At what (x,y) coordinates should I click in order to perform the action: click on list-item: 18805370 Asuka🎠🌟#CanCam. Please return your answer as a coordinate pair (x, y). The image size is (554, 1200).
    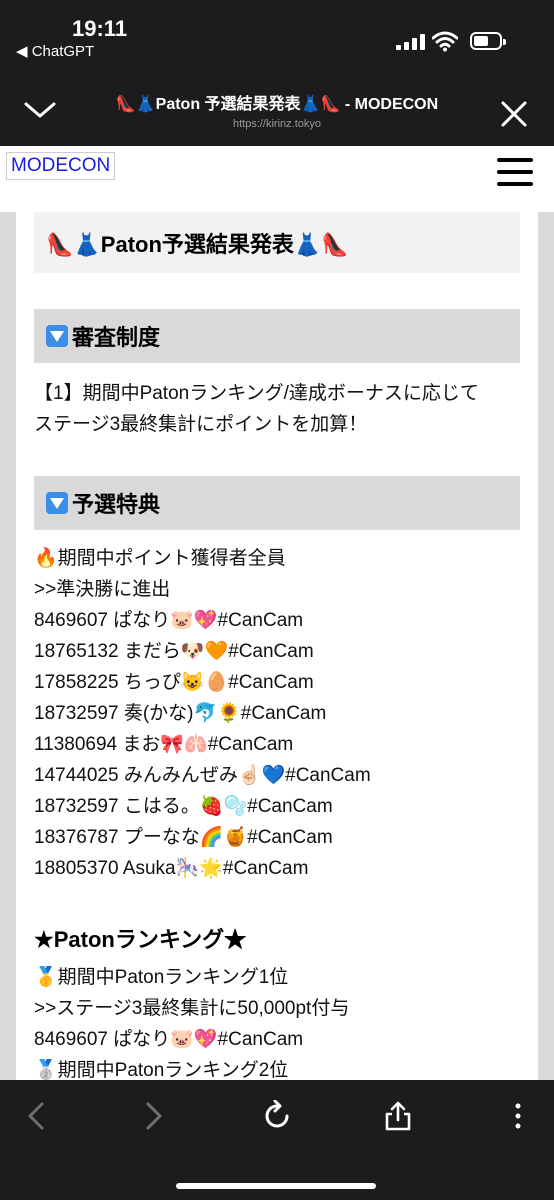
    Looking at the image, I should click on (171, 868).